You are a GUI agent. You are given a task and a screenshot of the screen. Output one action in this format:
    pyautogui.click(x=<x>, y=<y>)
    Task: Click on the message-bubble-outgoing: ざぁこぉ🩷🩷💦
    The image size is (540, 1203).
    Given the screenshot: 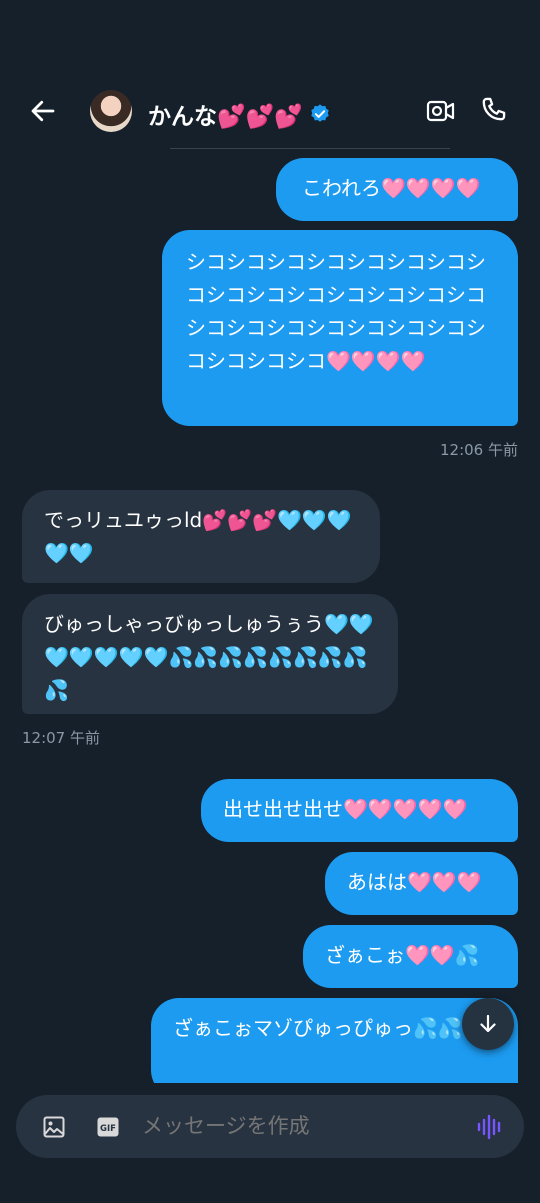 What is the action you would take?
    pyautogui.click(x=410, y=956)
    